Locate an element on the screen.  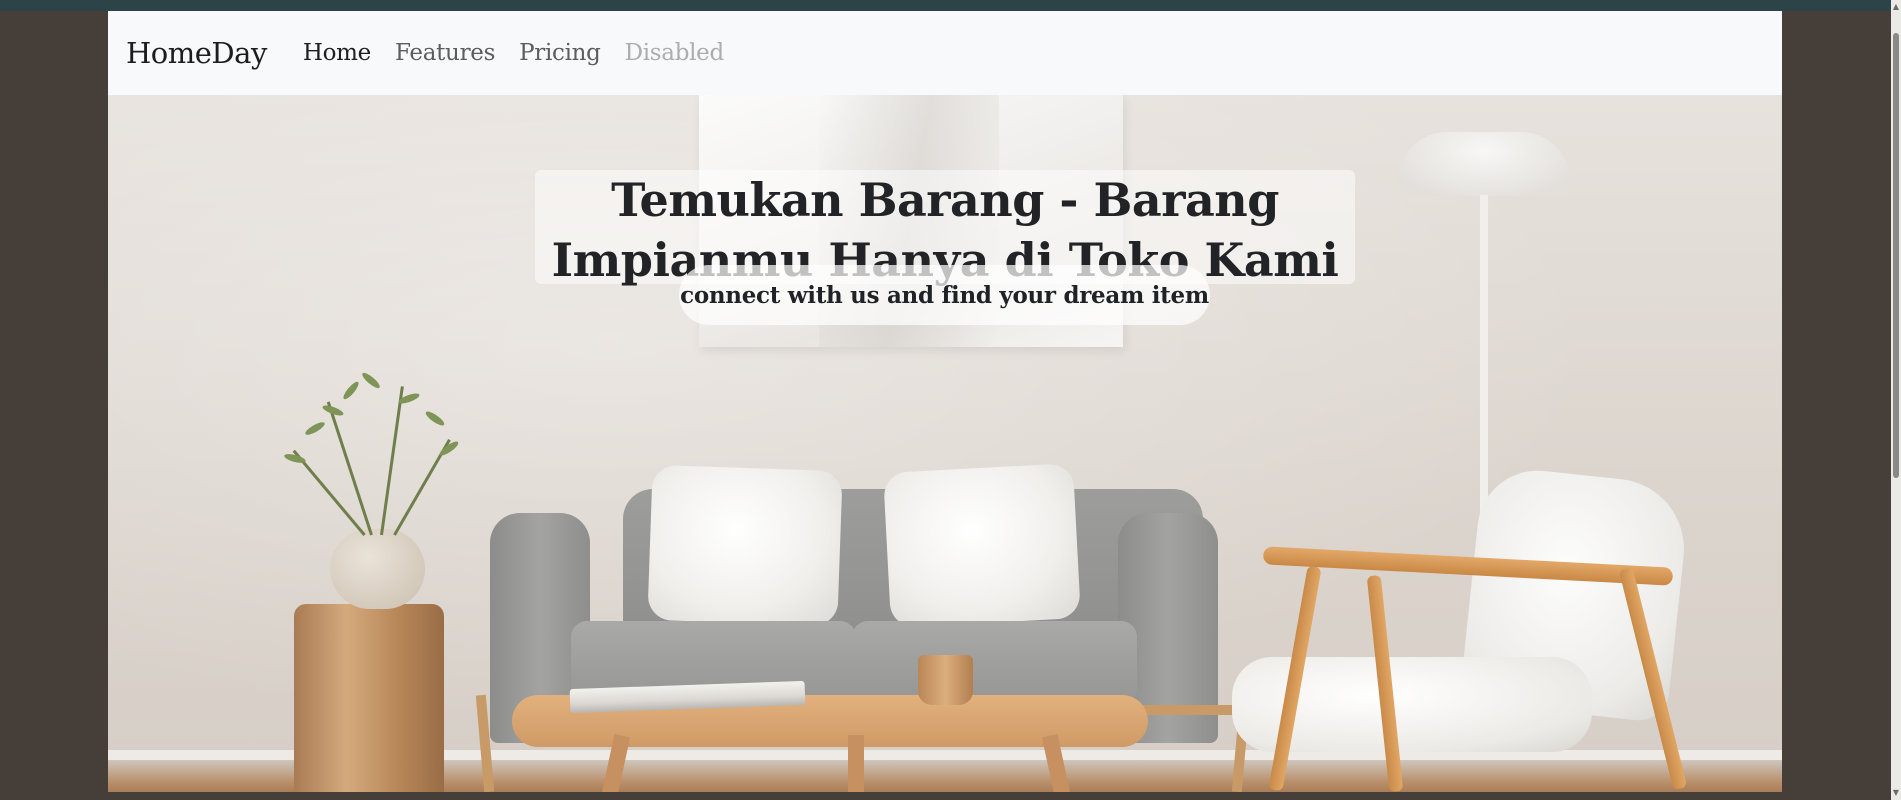
wooden-stool is located at coordinates (369, 698).